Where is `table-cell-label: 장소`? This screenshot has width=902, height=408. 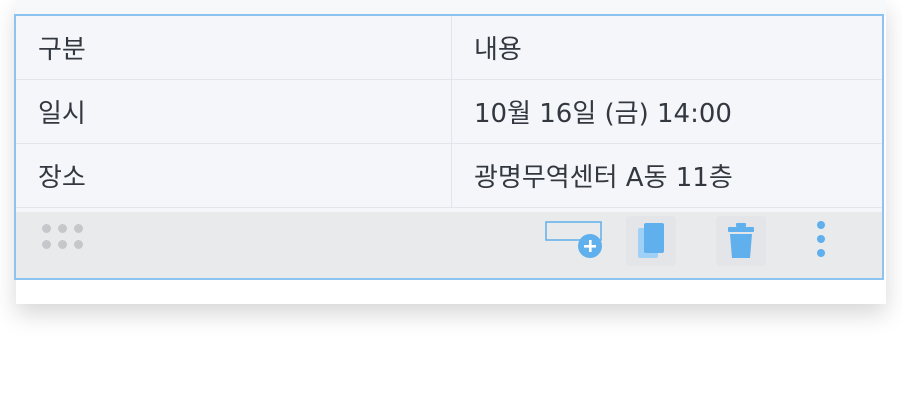 table-cell-label: 장소 is located at coordinates (234, 175).